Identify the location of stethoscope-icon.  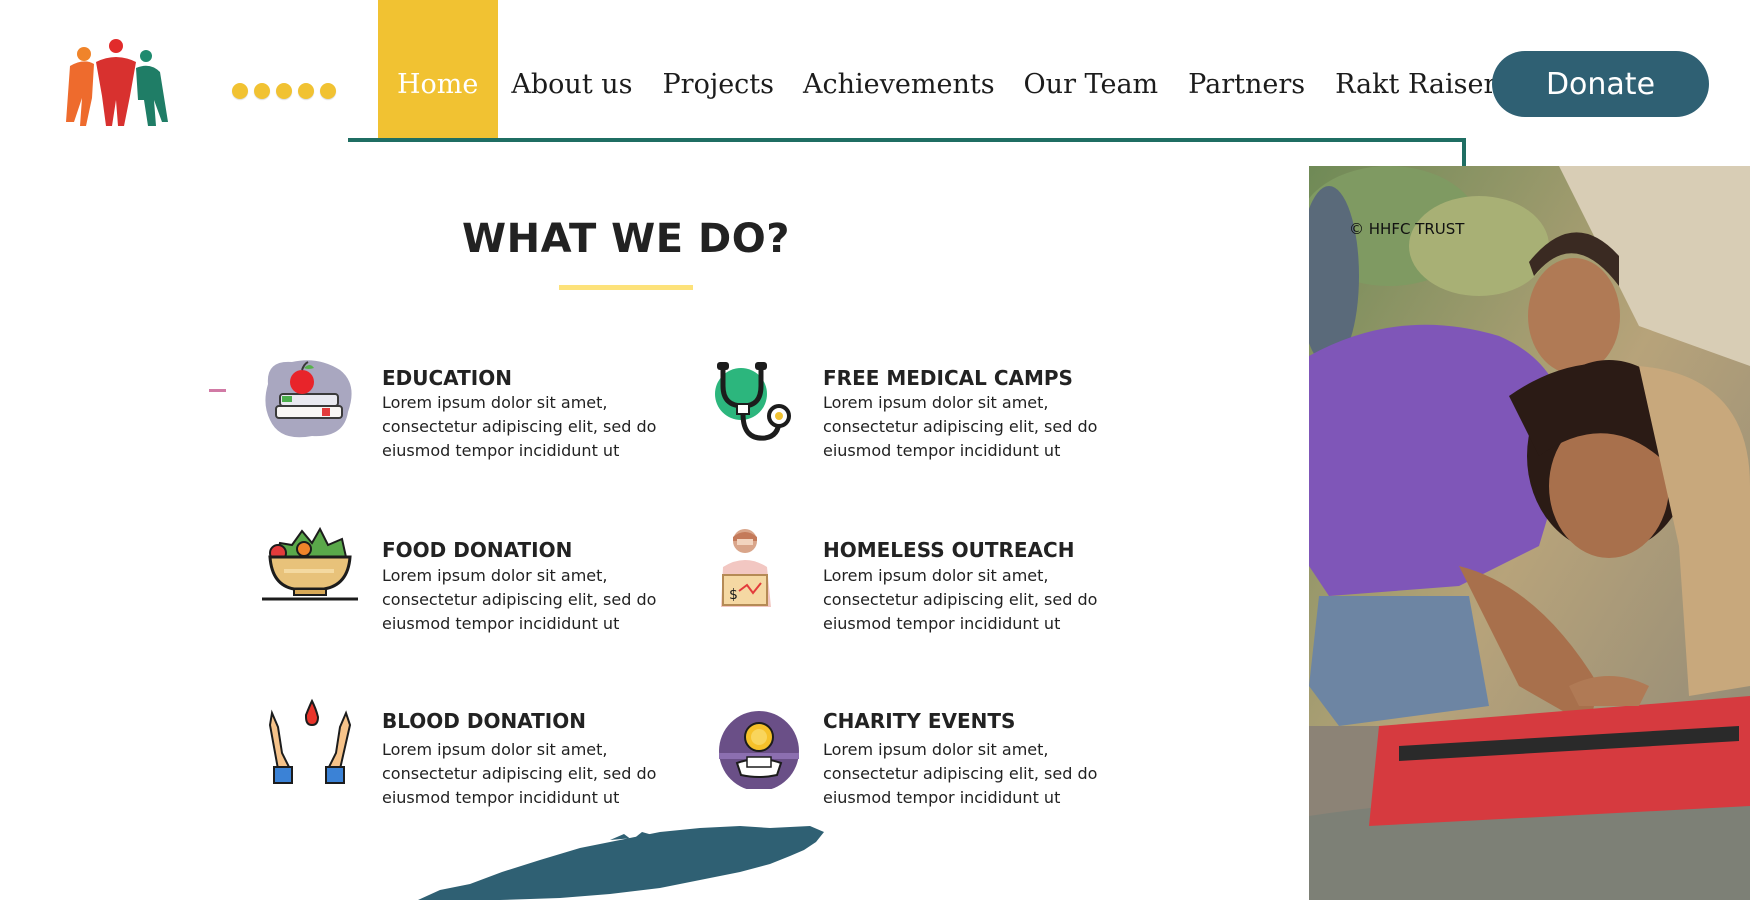
(753, 401).